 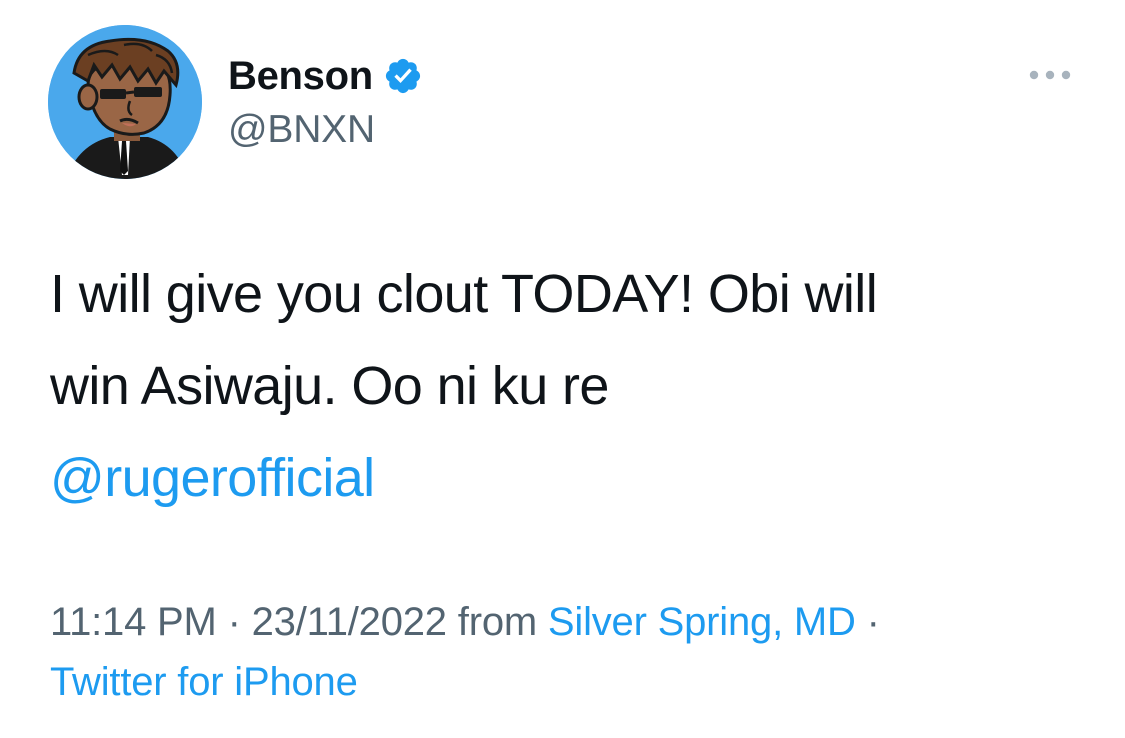 I want to click on author-handle: @BNXN, so click(x=301, y=130).